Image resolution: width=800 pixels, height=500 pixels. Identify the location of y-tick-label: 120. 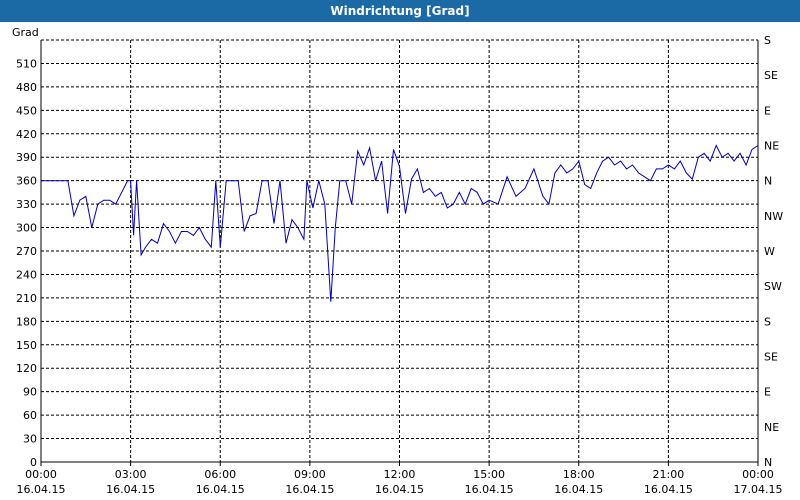
(26, 368).